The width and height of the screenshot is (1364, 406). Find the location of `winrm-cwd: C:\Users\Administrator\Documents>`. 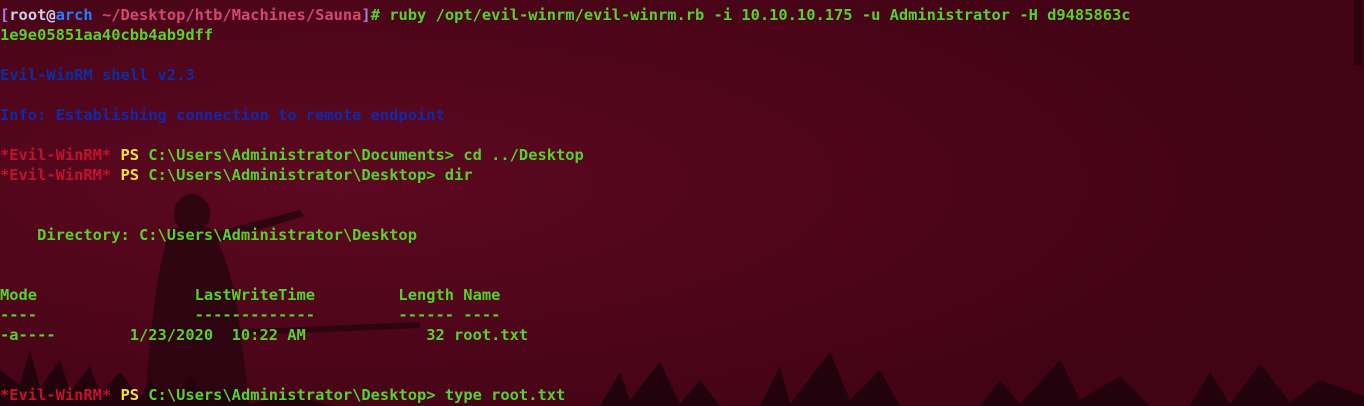

winrm-cwd: C:\Users\Administrator\Documents> is located at coordinates (306, 155).